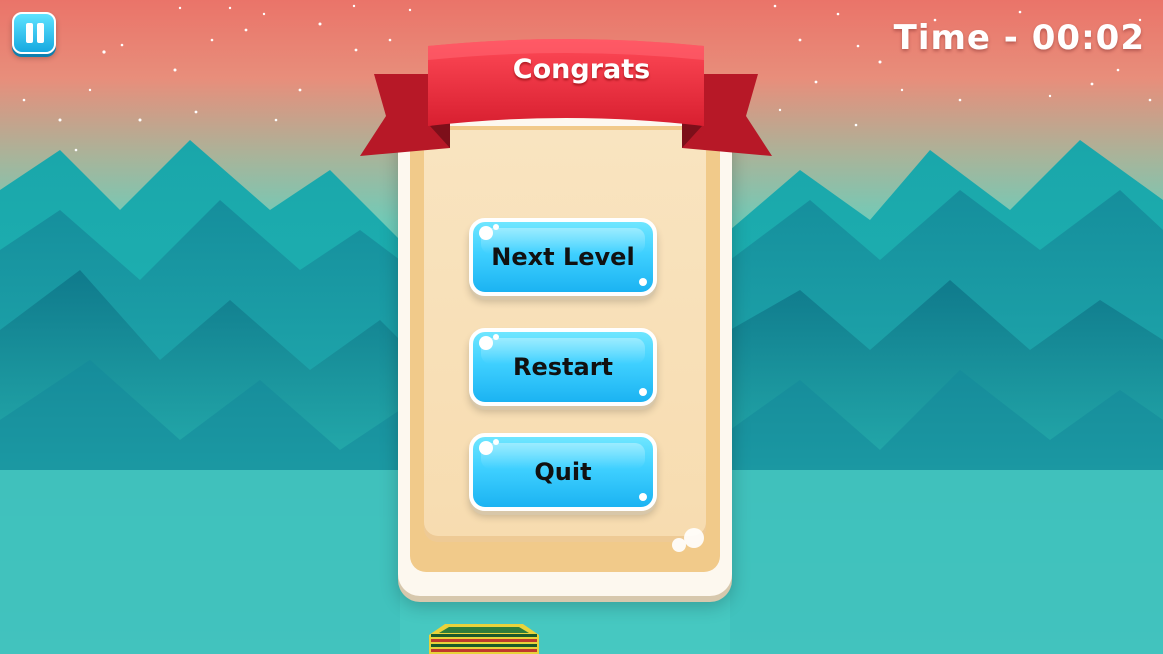 The width and height of the screenshot is (1163, 654). What do you see at coordinates (34, 33) in the screenshot?
I see `pause-button` at bounding box center [34, 33].